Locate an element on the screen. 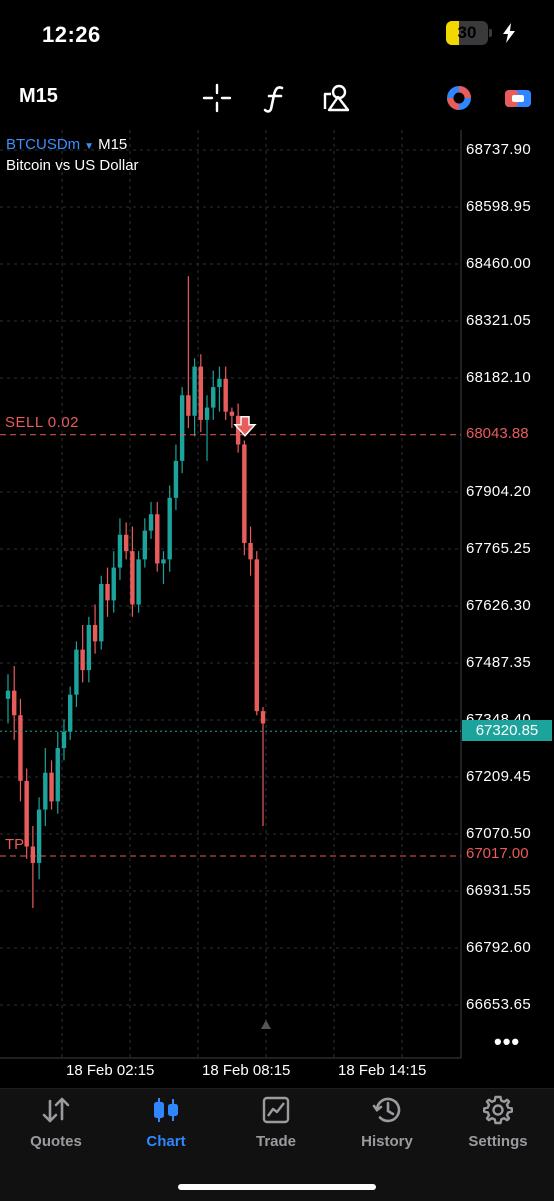 This screenshot has width=554, height=1201. objects-icon is located at coordinates (336, 98).